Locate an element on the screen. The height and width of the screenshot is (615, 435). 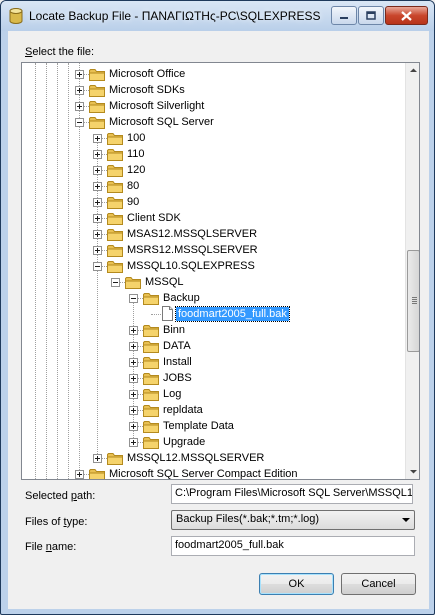
file-icon is located at coordinates (167, 313).